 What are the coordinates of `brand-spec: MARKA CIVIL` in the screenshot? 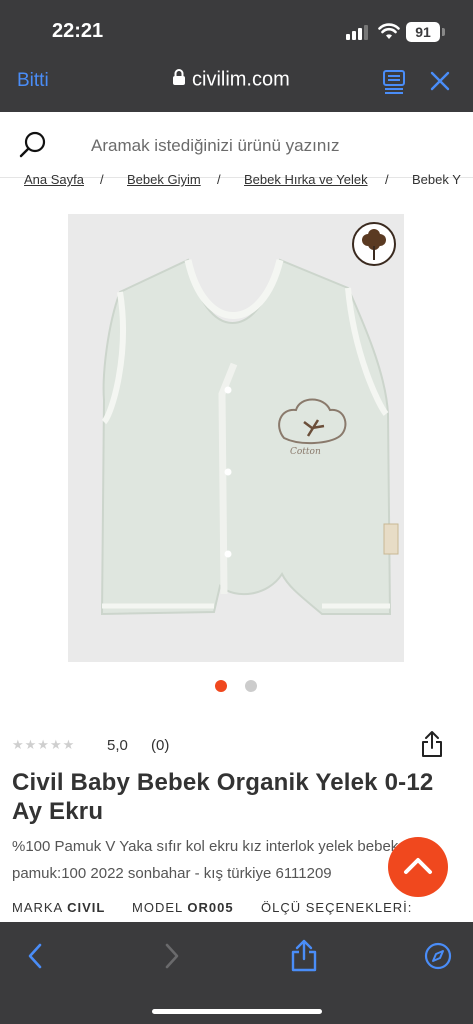 It's located at (58, 907).